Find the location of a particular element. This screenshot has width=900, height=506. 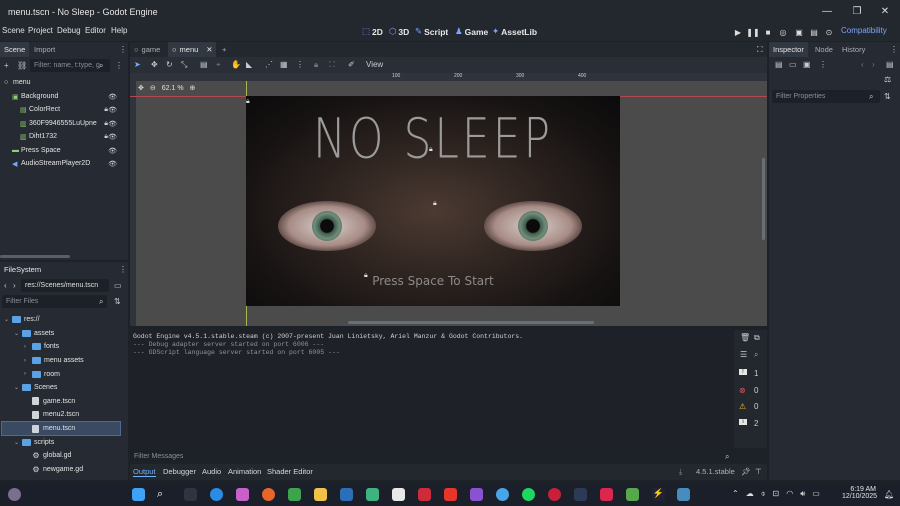

tab-game: ○ game is located at coordinates (147, 49).